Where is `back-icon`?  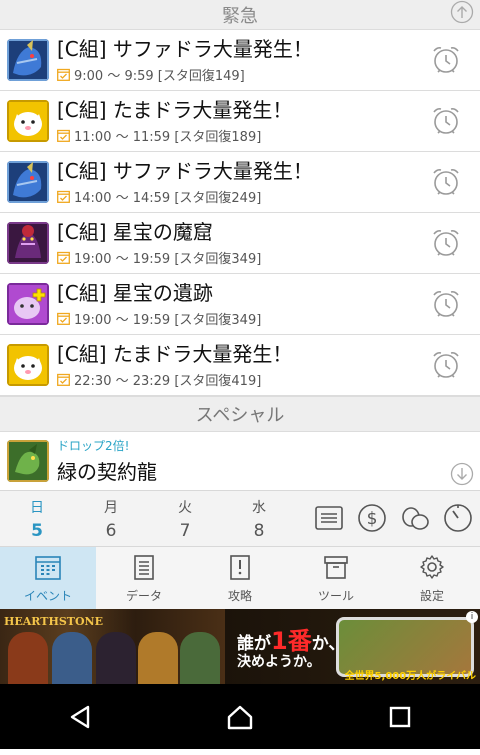
back-icon is located at coordinates (80, 717).